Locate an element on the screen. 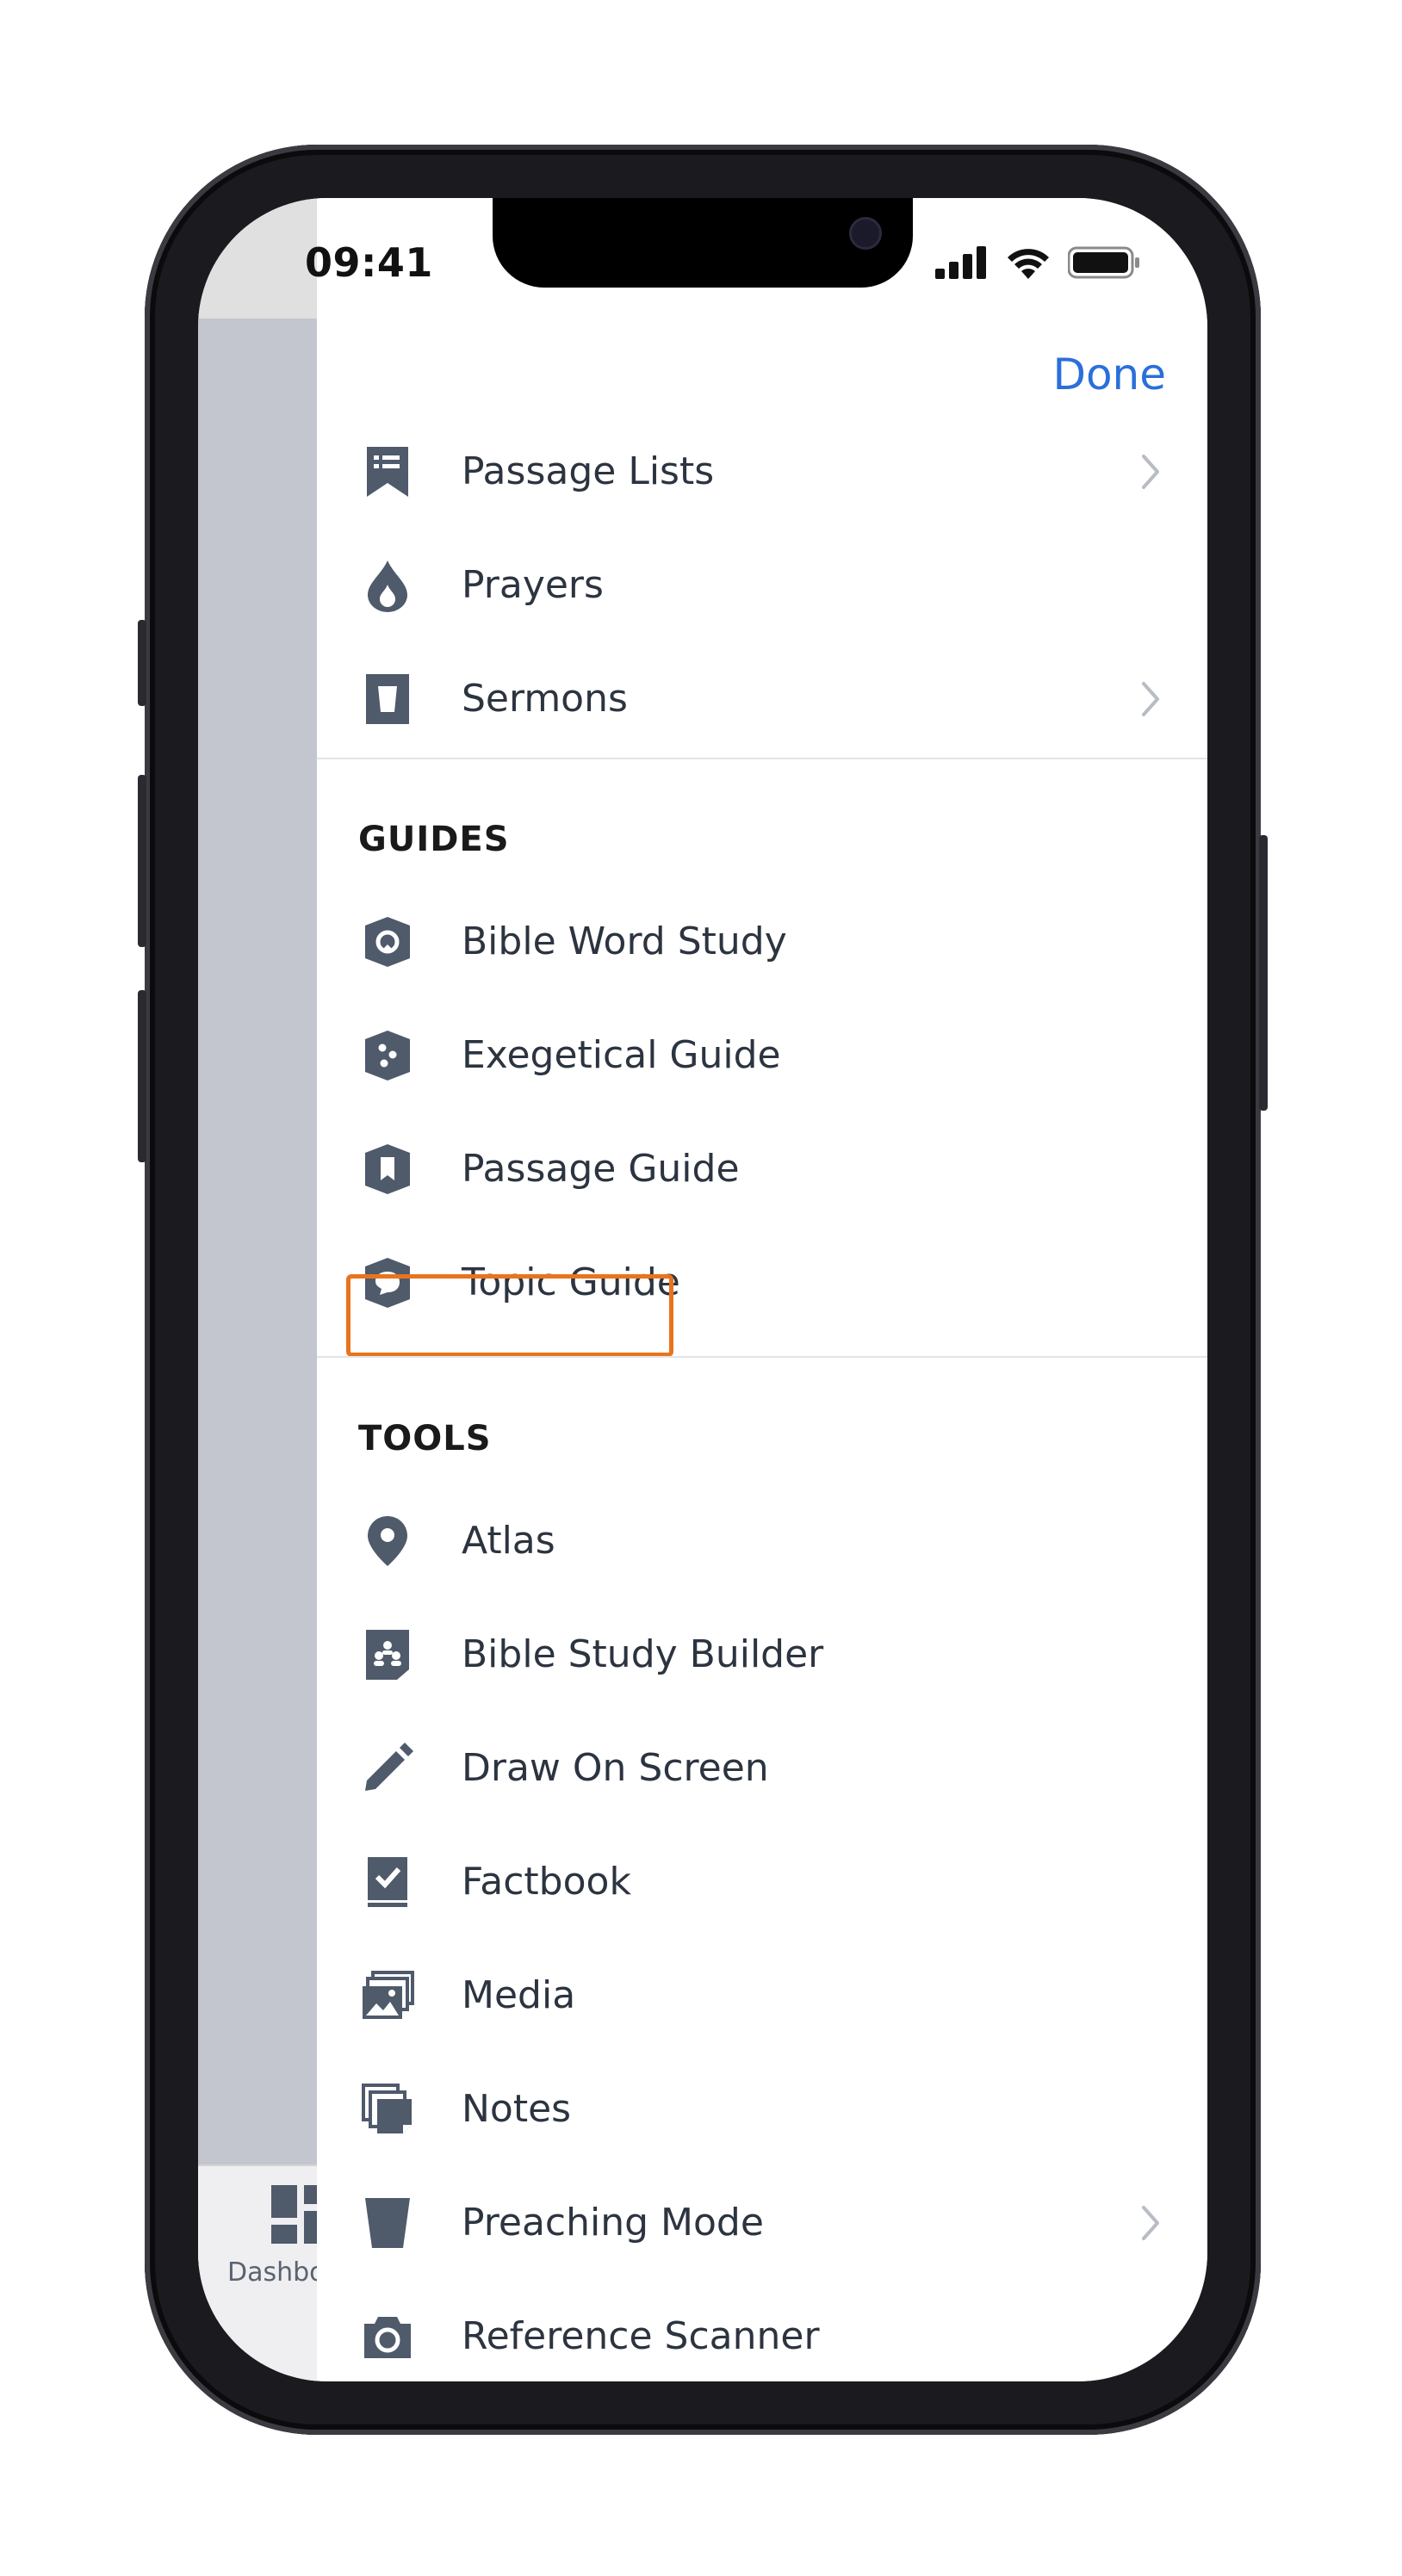 The height and width of the screenshot is (2576, 1402). menu-item-preaching-mode: Preaching Mode is located at coordinates (762, 2223).